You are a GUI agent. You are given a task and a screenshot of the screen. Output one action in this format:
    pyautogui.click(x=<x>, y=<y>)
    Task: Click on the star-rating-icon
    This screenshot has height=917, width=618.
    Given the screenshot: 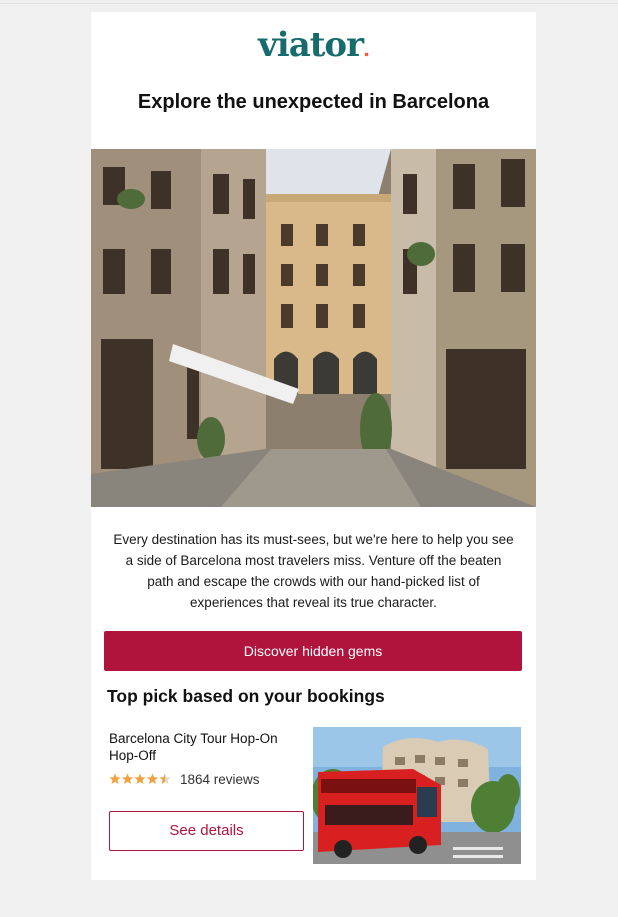 What is the action you would take?
    pyautogui.click(x=140, y=778)
    